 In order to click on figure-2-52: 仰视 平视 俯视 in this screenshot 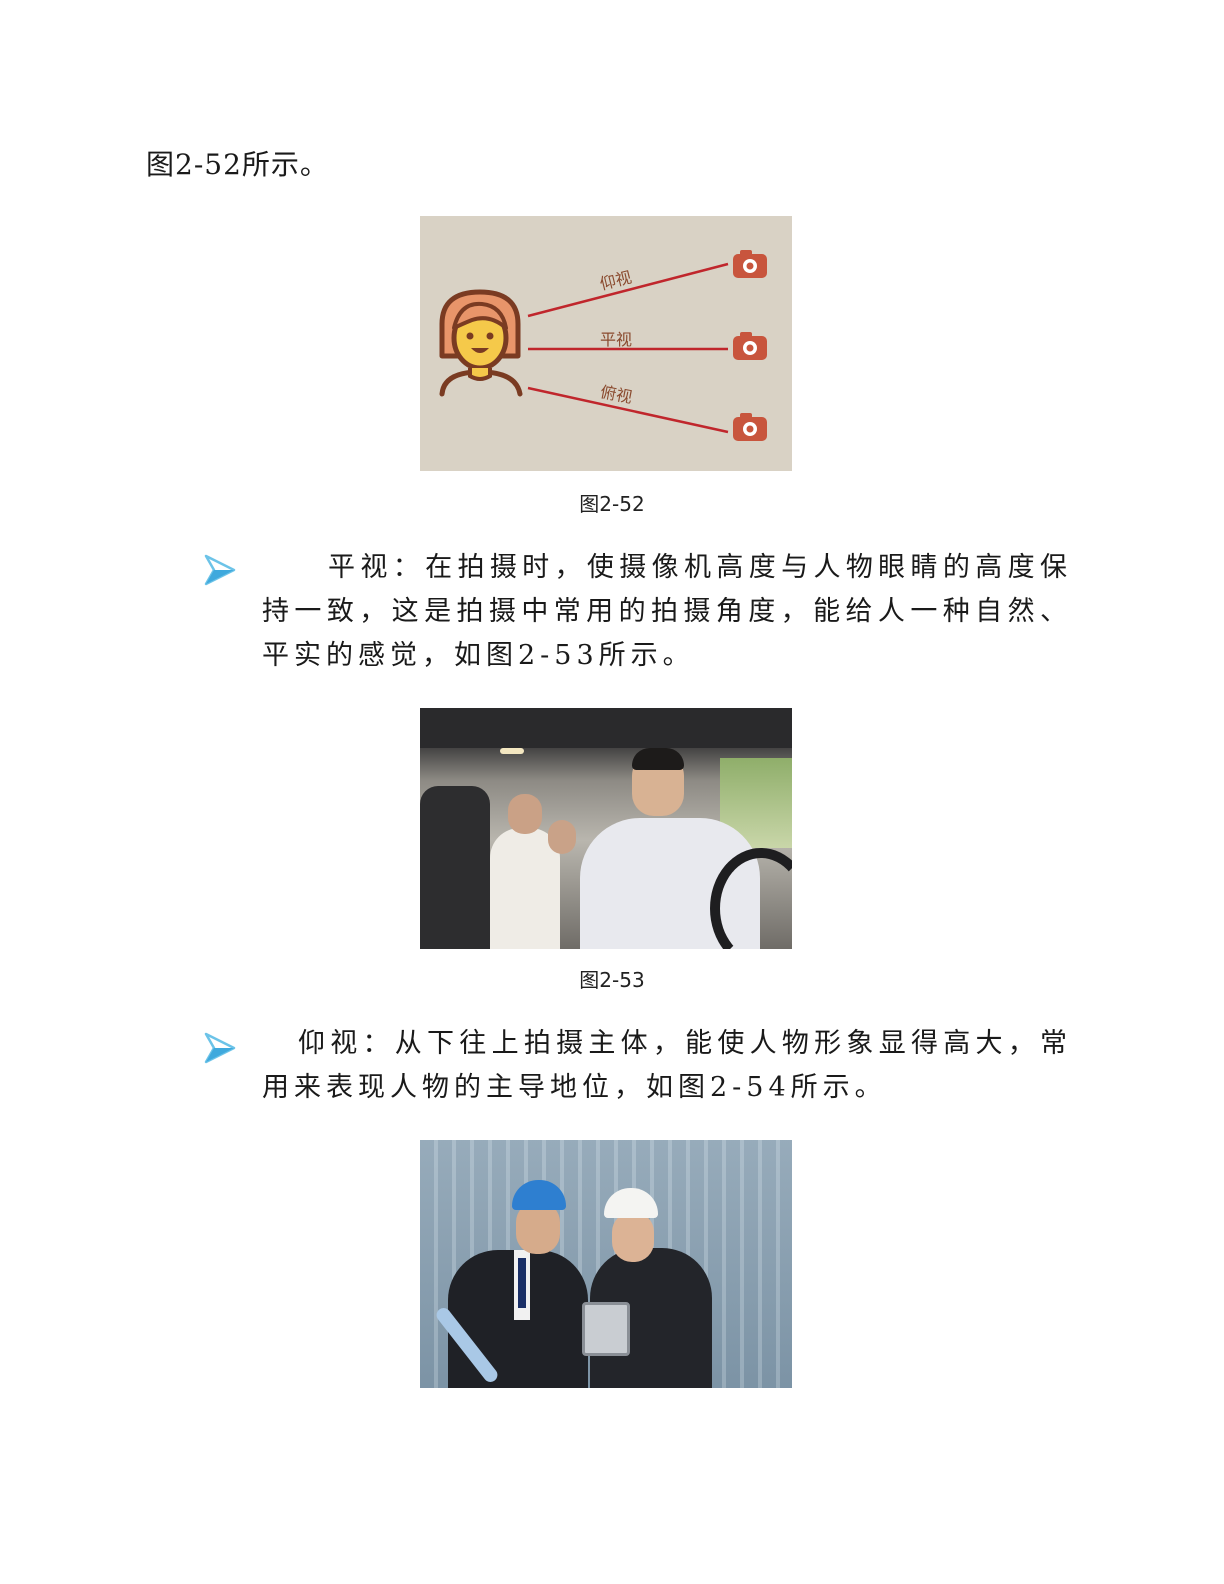, I will do `click(606, 343)`.